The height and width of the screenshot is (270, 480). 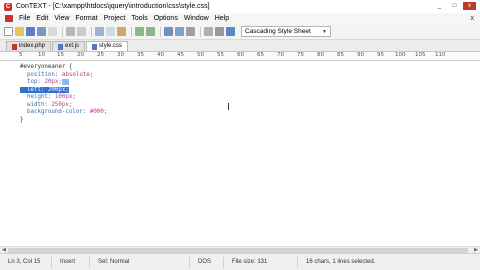 I want to click on save-icon, so click(x=30, y=31).